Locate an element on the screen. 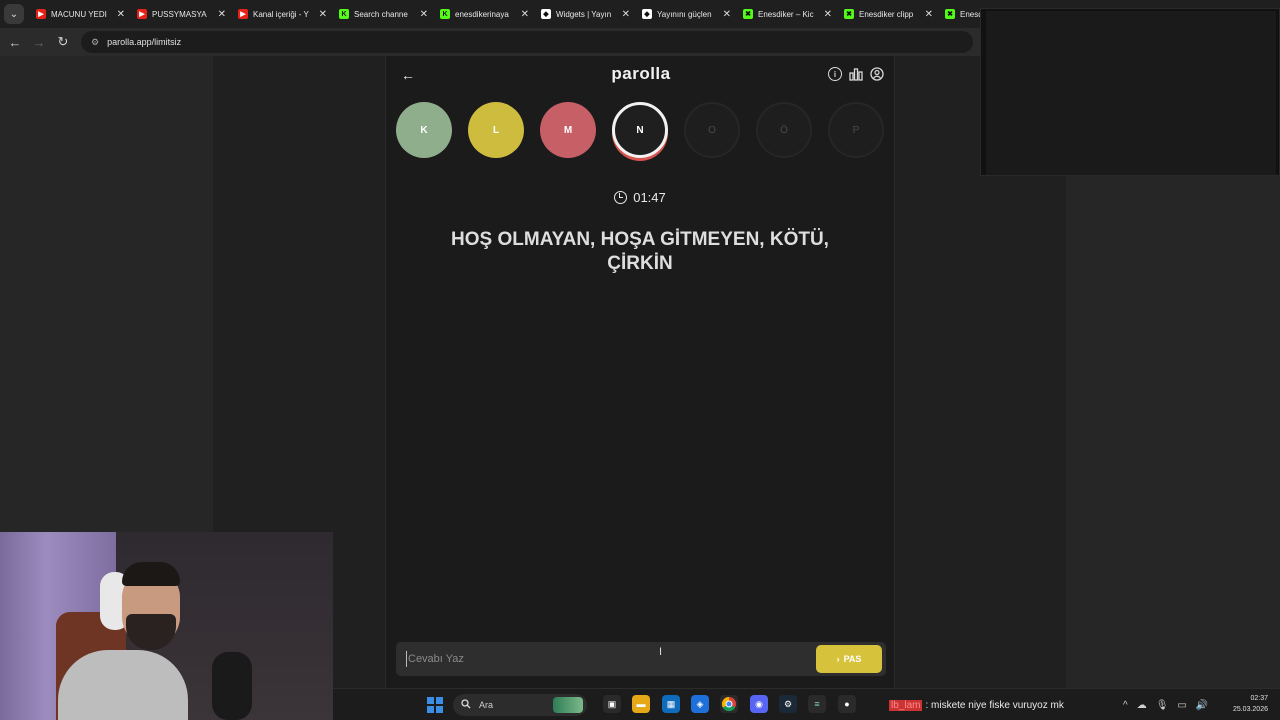  taskbar-search-placeholder: Ara is located at coordinates (486, 705).